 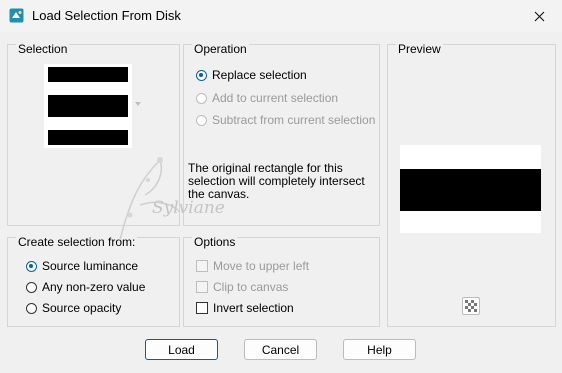 I want to click on cancel-button: Cancel, so click(x=280, y=349).